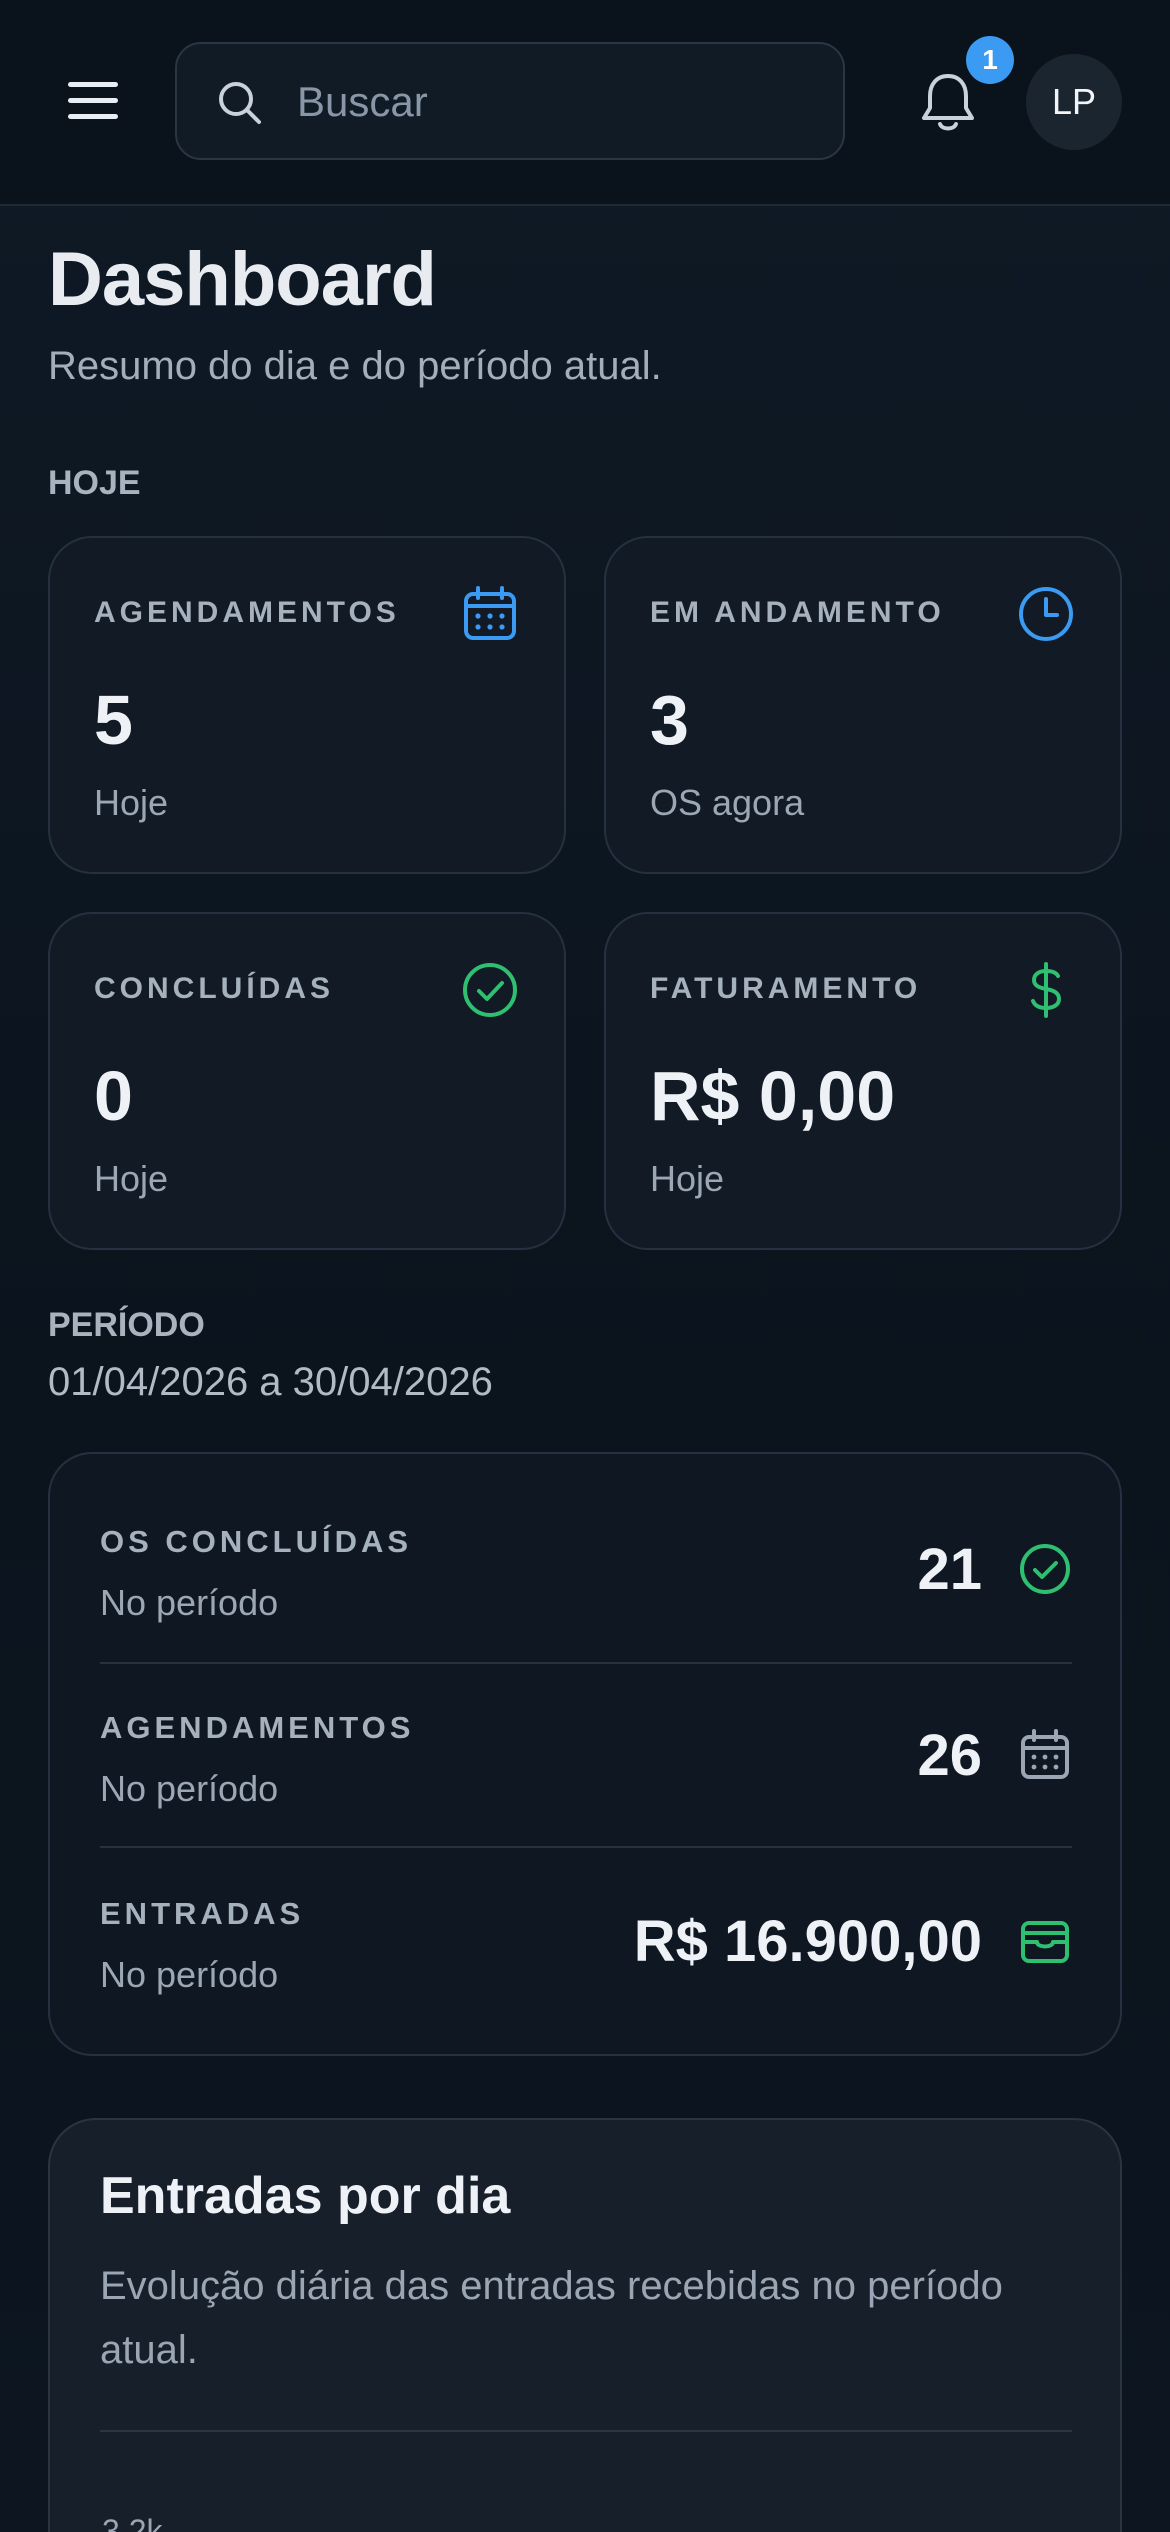 This screenshot has height=2532, width=1170. I want to click on line-chart: 3,2k, so click(132, 2522).